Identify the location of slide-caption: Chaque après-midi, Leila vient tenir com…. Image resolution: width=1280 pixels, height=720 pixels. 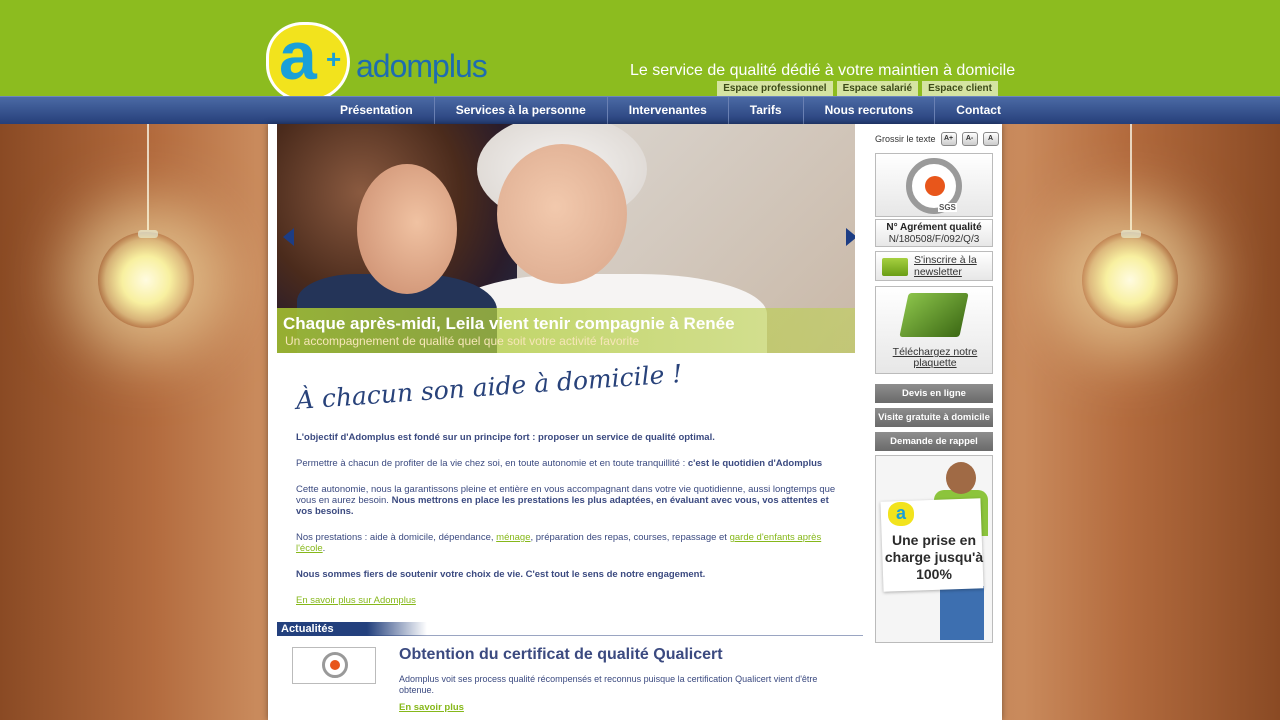
(566, 330).